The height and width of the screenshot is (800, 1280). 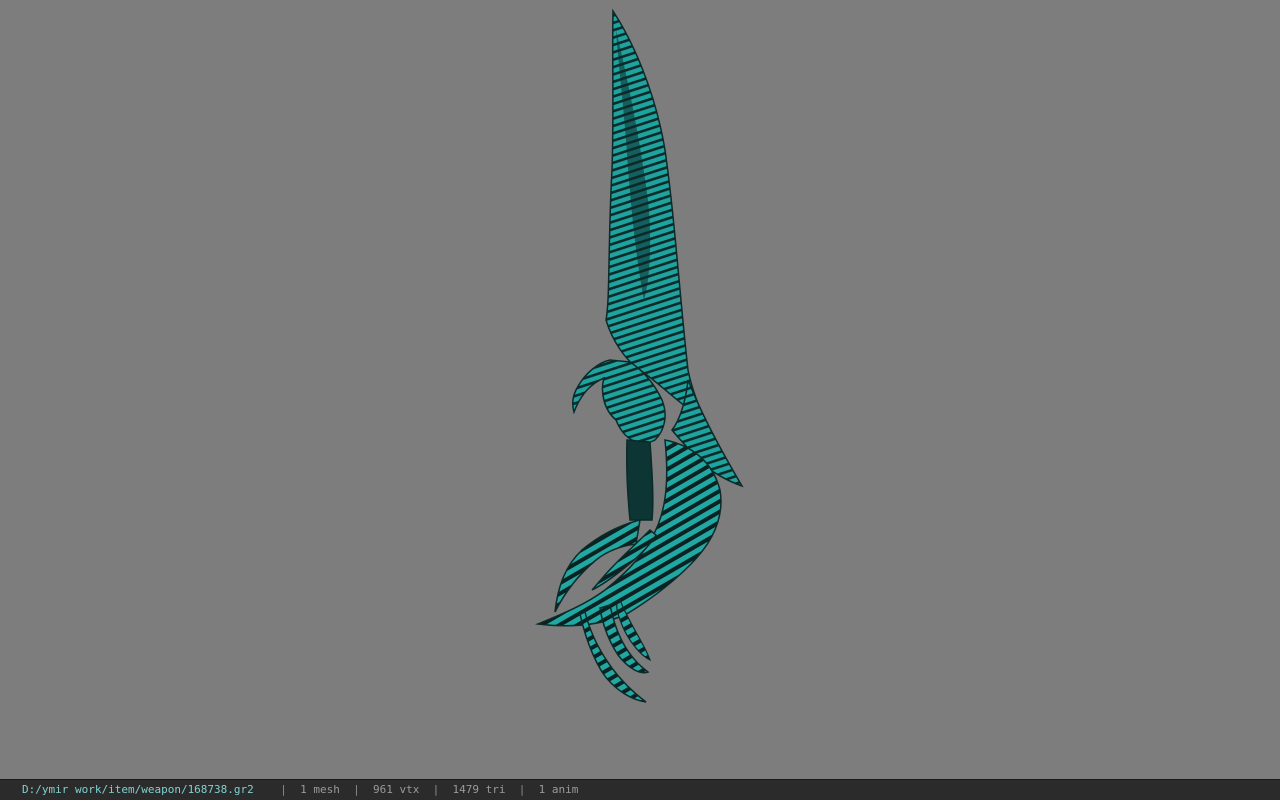 What do you see at coordinates (320, 789) in the screenshot?
I see `mesh-count: 1 mesh` at bounding box center [320, 789].